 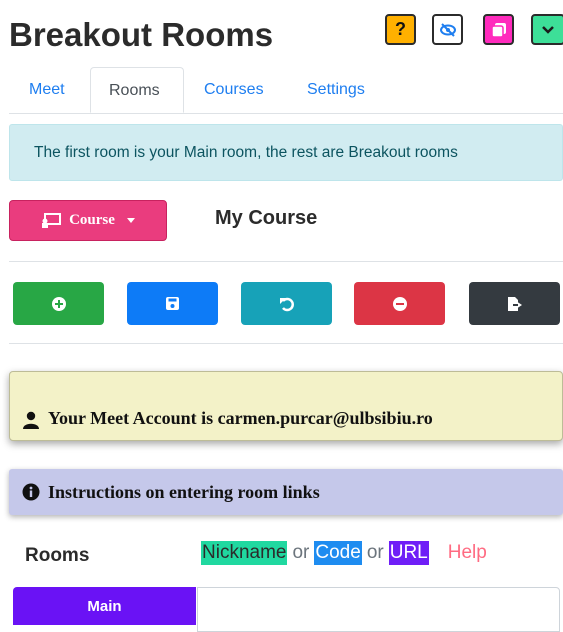 I want to click on user-icon, so click(x=31, y=420).